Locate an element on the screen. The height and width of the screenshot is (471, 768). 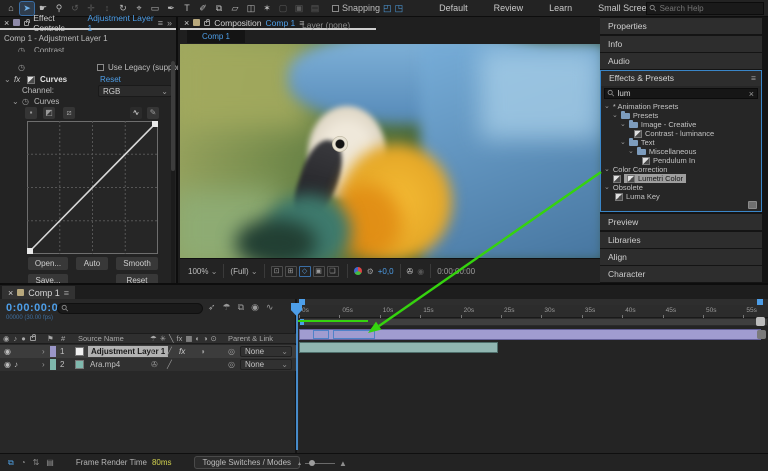
multi-frame-rendering-icon: ⧉ is located at coordinates (11, 463).